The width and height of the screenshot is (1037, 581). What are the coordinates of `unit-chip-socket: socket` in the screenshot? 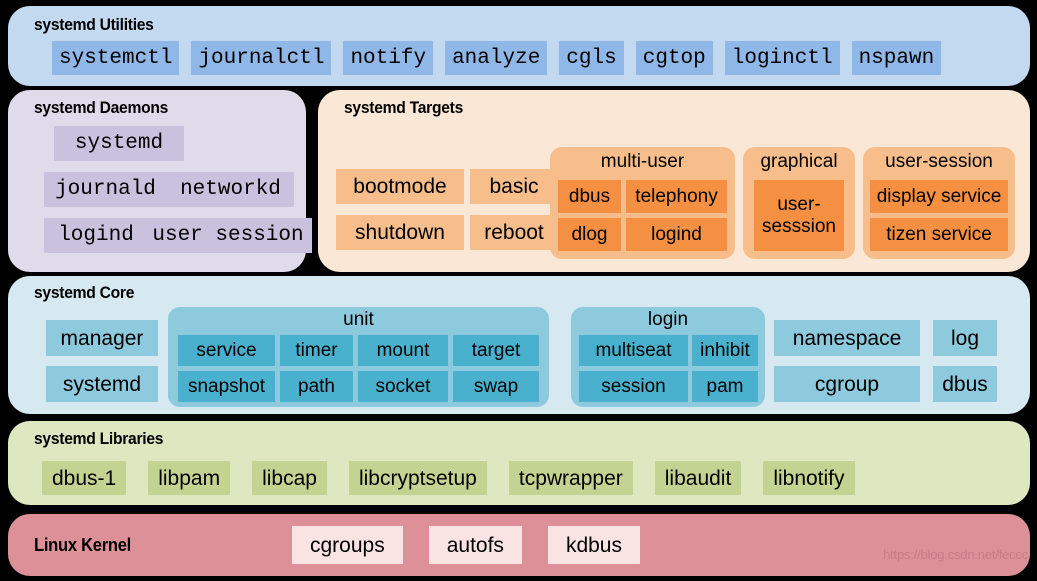 It's located at (403, 386).